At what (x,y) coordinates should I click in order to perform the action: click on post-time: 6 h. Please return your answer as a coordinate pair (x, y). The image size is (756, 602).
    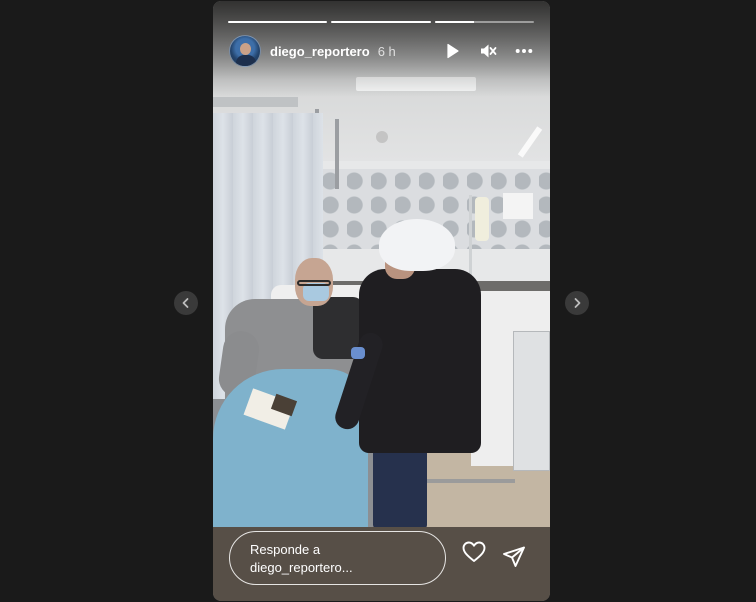
    Looking at the image, I should click on (386, 51).